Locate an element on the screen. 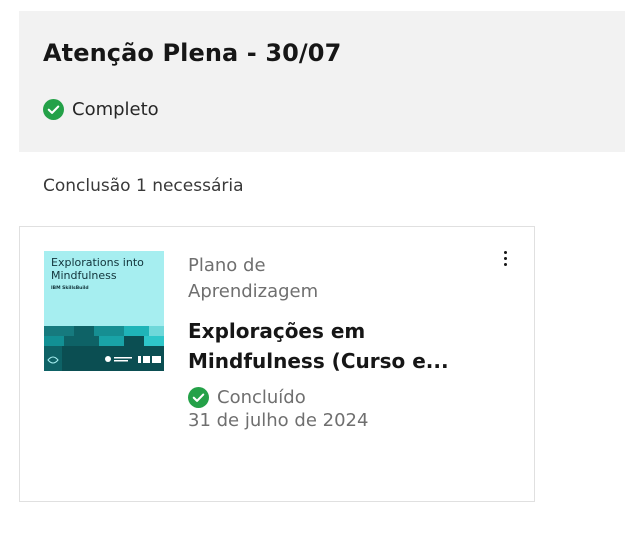  section-title: Atenção Plena - 30/07 is located at coordinates (192, 53).